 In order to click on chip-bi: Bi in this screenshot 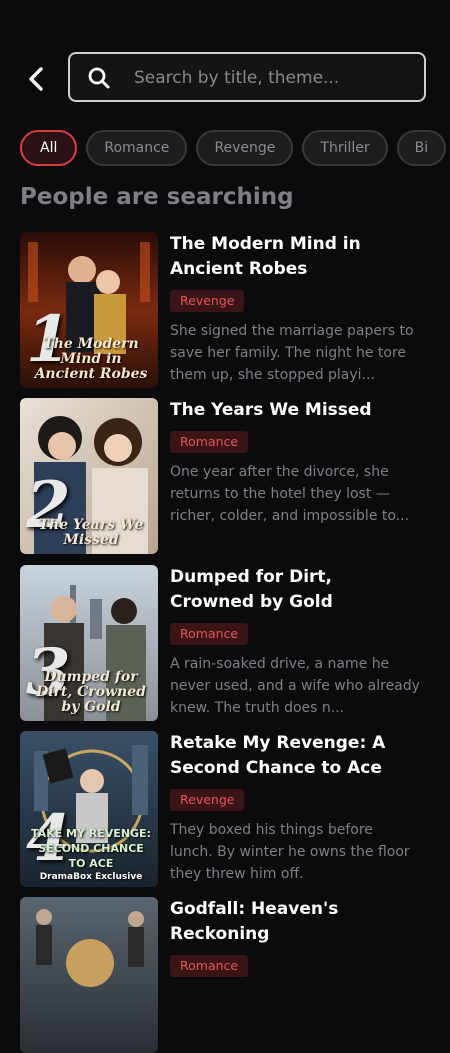, I will do `click(421, 148)`.